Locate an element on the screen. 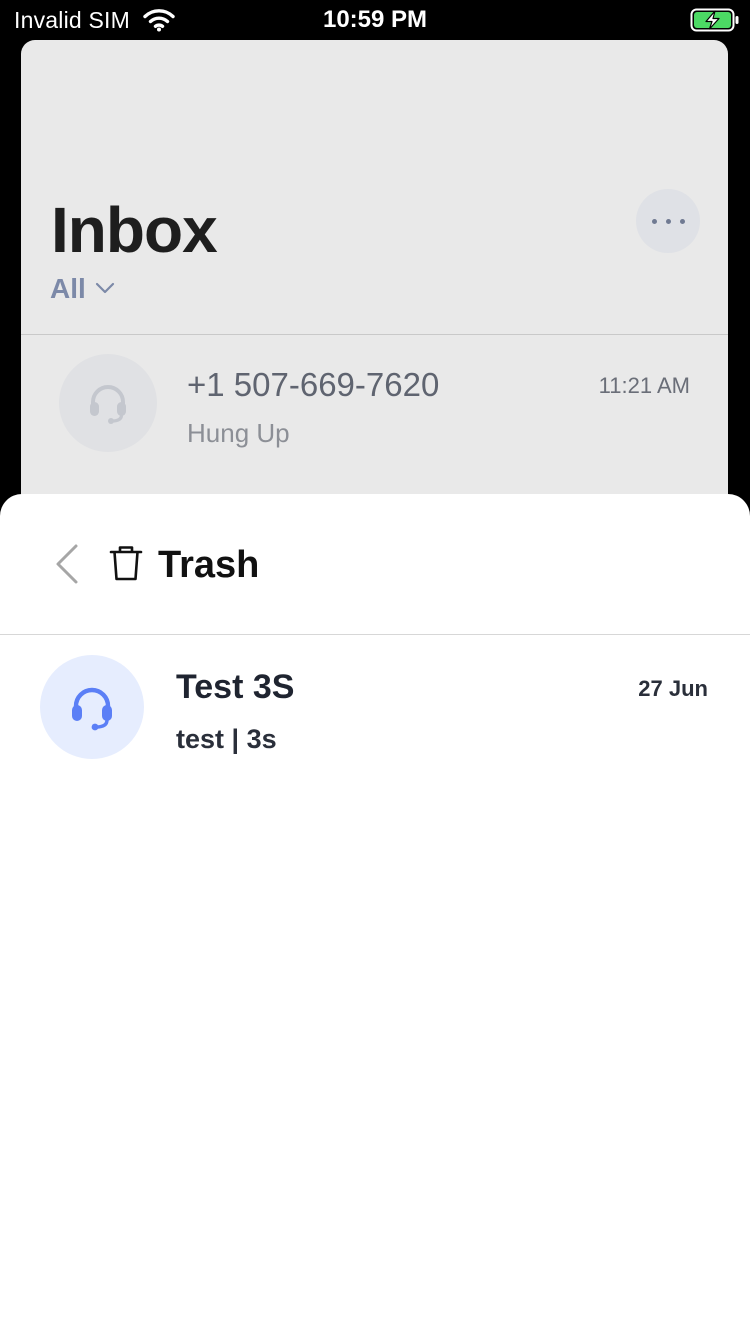 This screenshot has height=1334, width=750. page-title: Inbox is located at coordinates (134, 230).